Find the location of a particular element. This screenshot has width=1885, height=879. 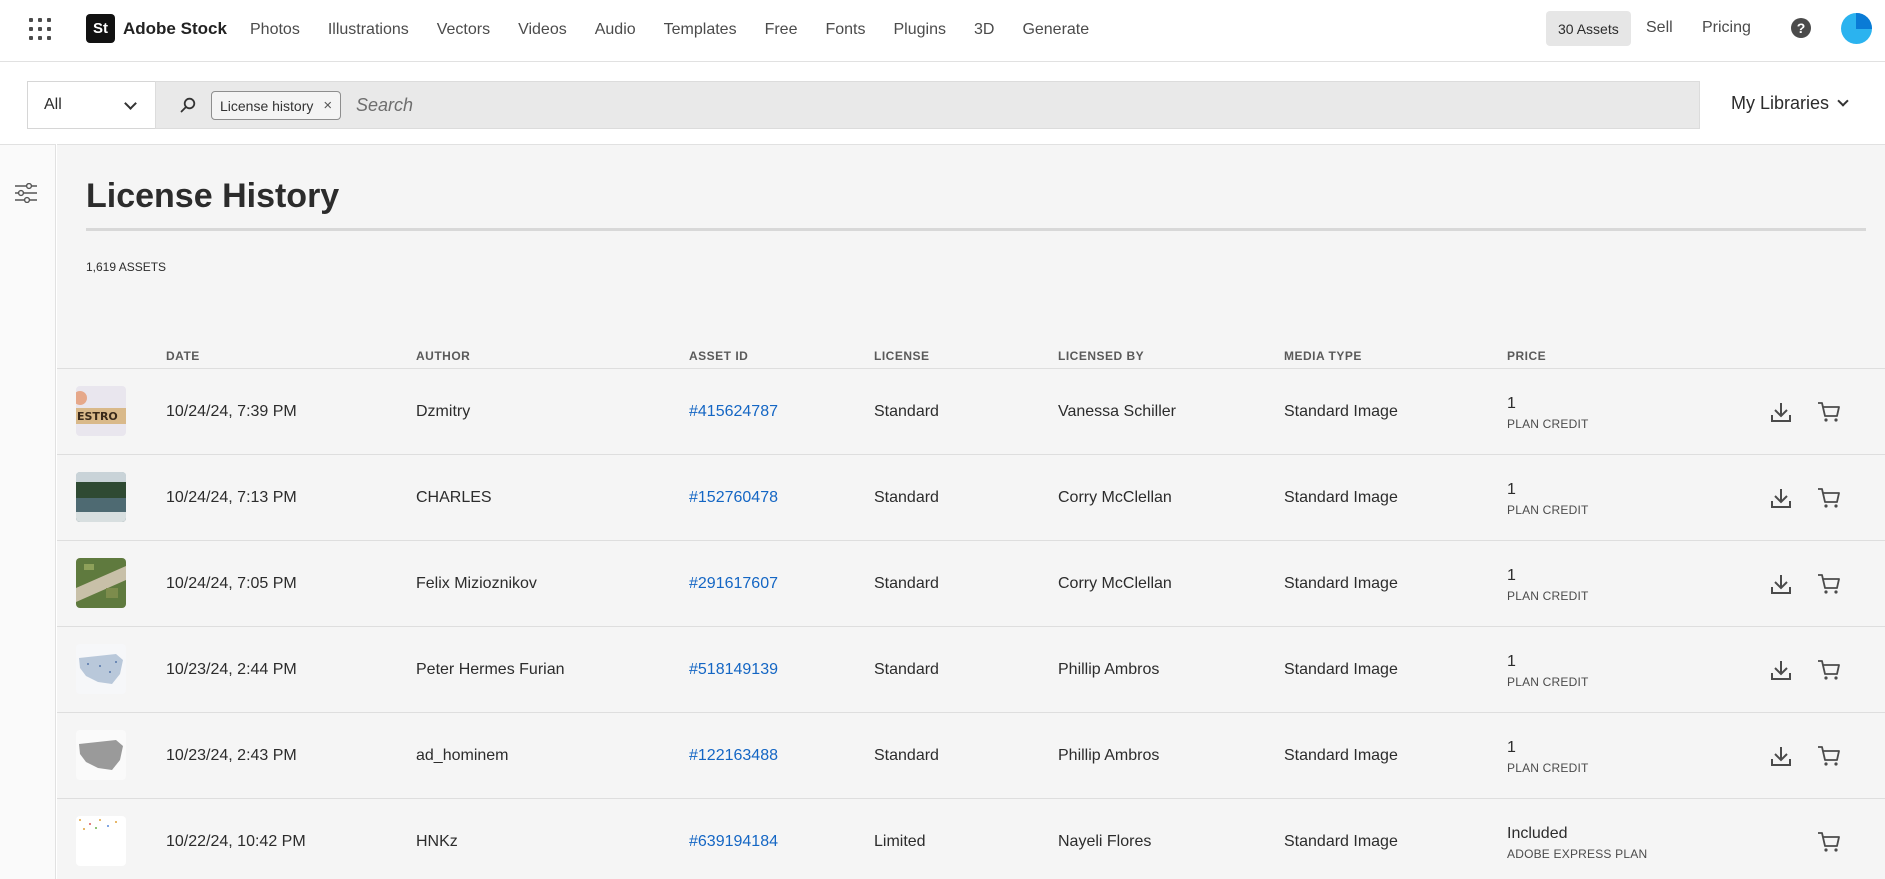

search-icon is located at coordinates (188, 105).